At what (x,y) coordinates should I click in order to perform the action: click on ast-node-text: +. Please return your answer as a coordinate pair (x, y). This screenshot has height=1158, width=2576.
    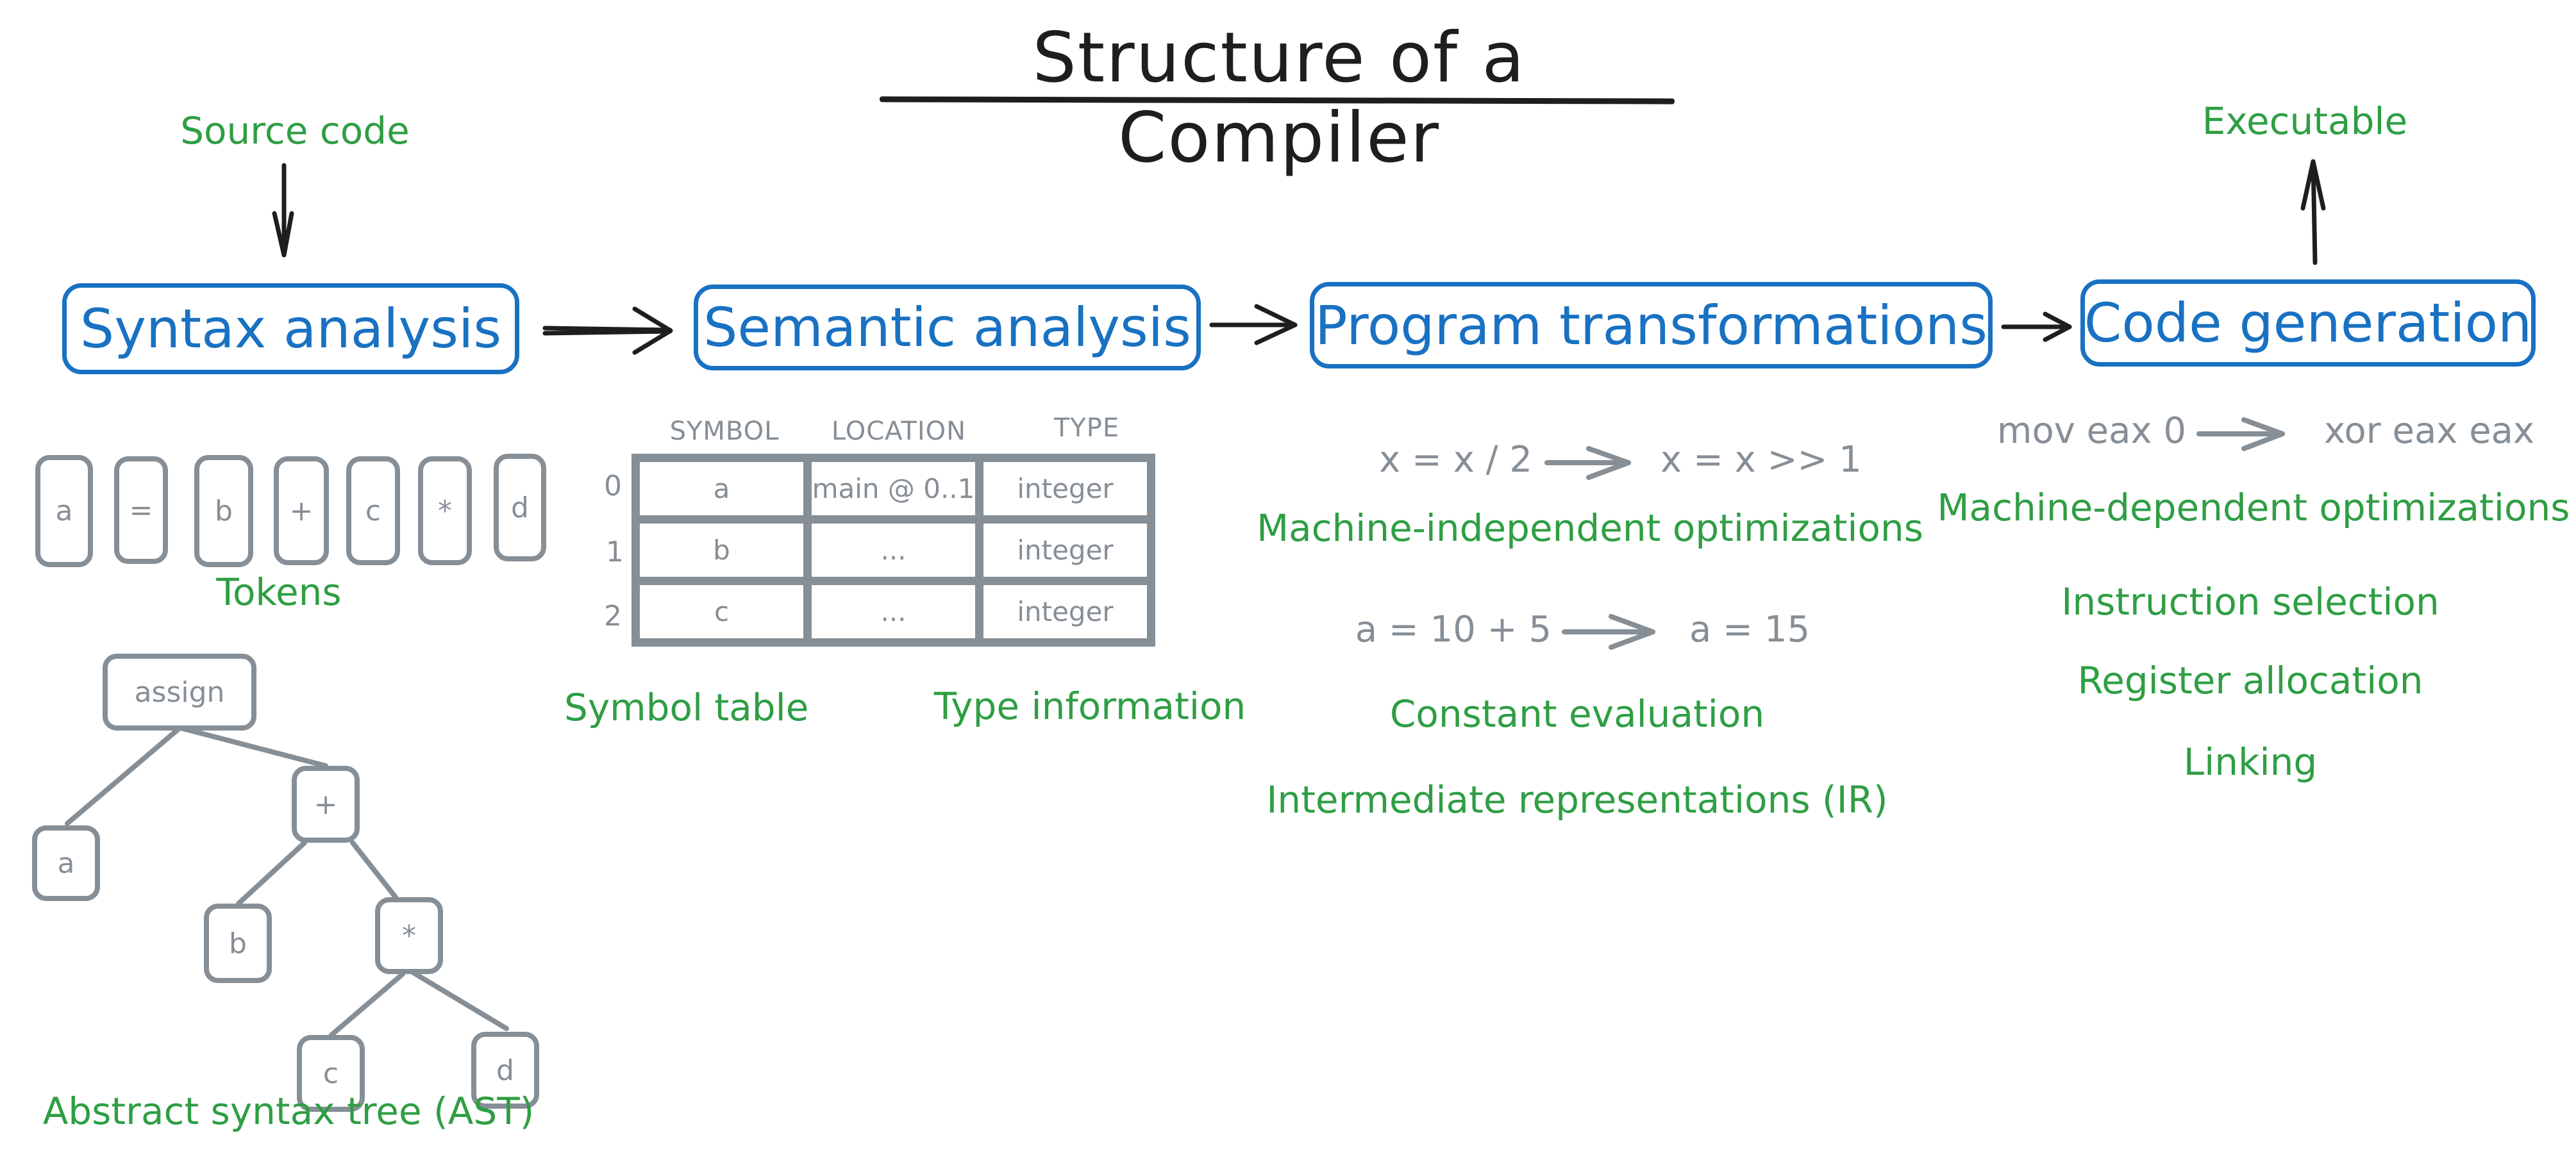
    Looking at the image, I should click on (326, 804).